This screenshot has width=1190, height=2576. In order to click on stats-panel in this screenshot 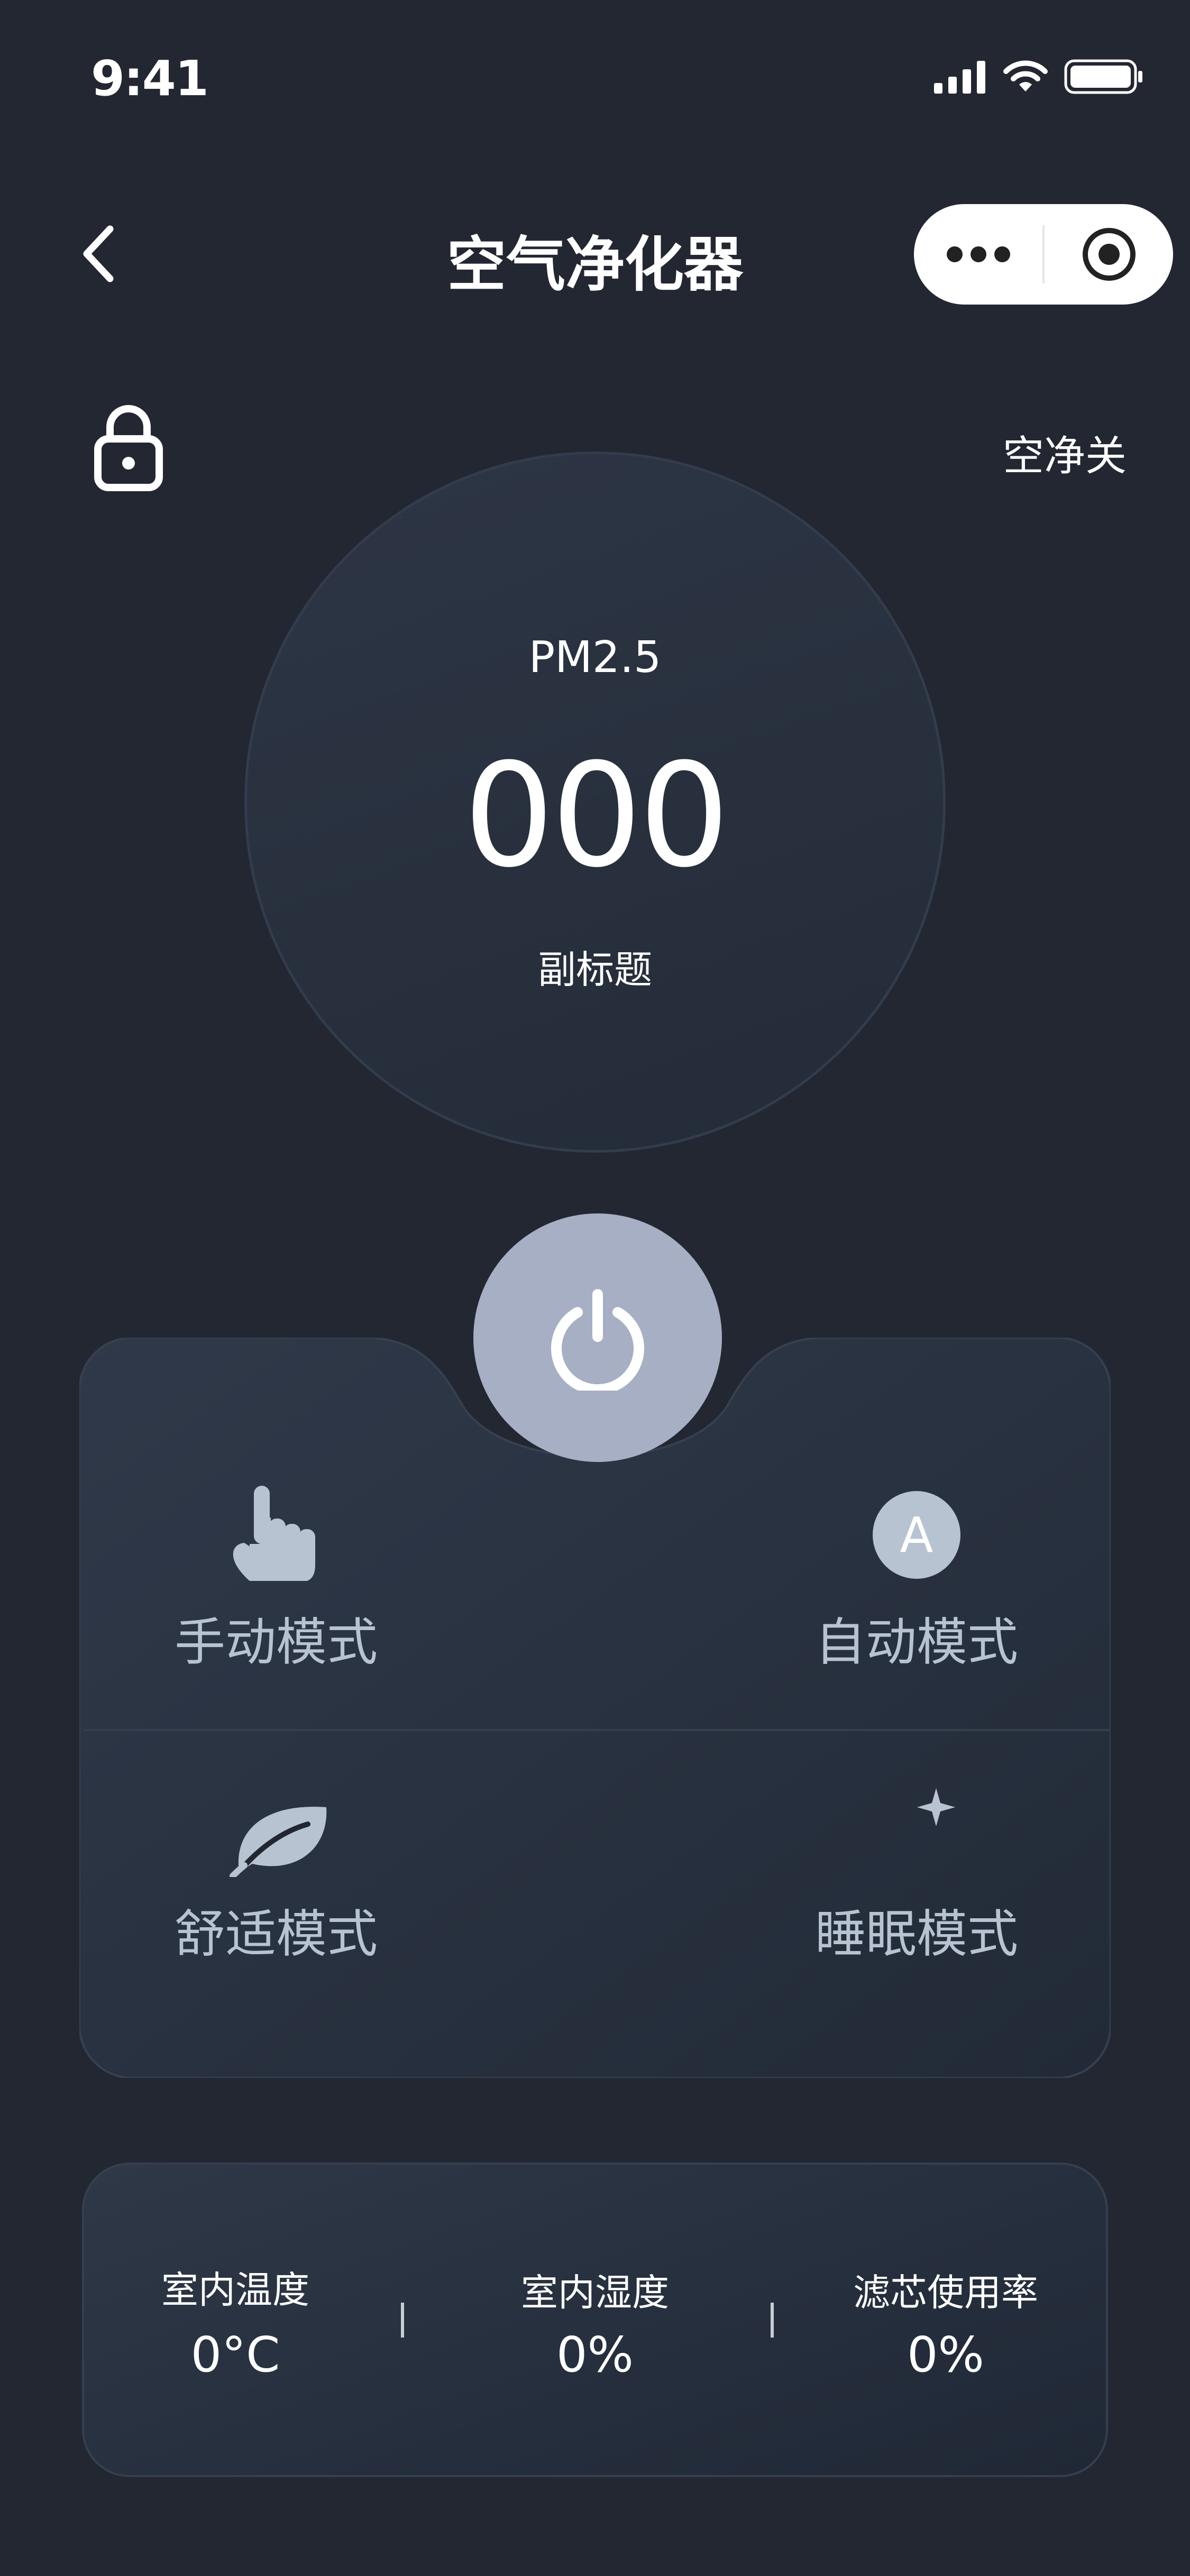, I will do `click(595, 2320)`.